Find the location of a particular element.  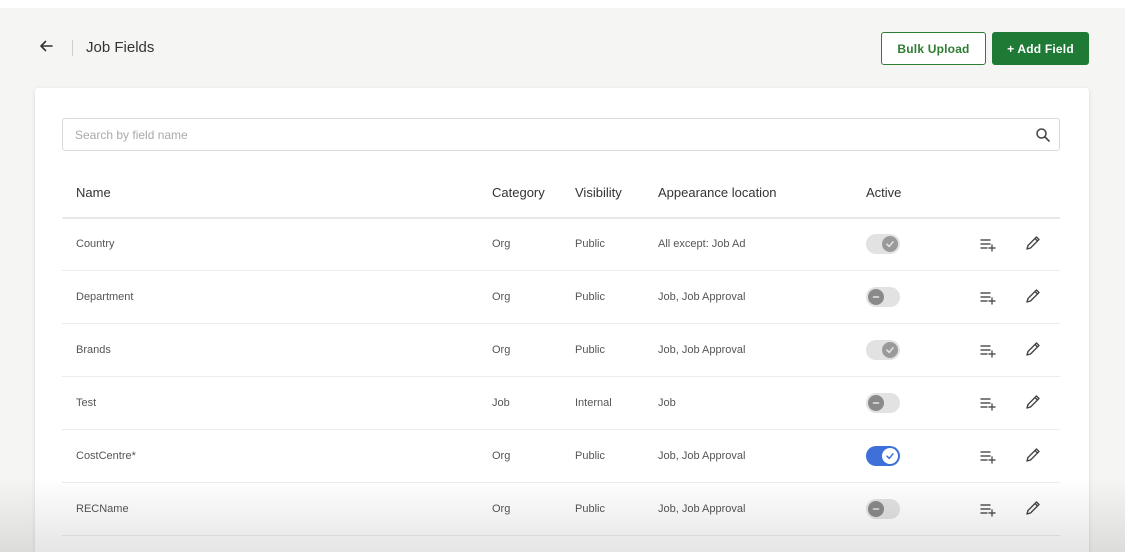

table-row: Country Org Public All except: Job Ad is located at coordinates (561, 244).